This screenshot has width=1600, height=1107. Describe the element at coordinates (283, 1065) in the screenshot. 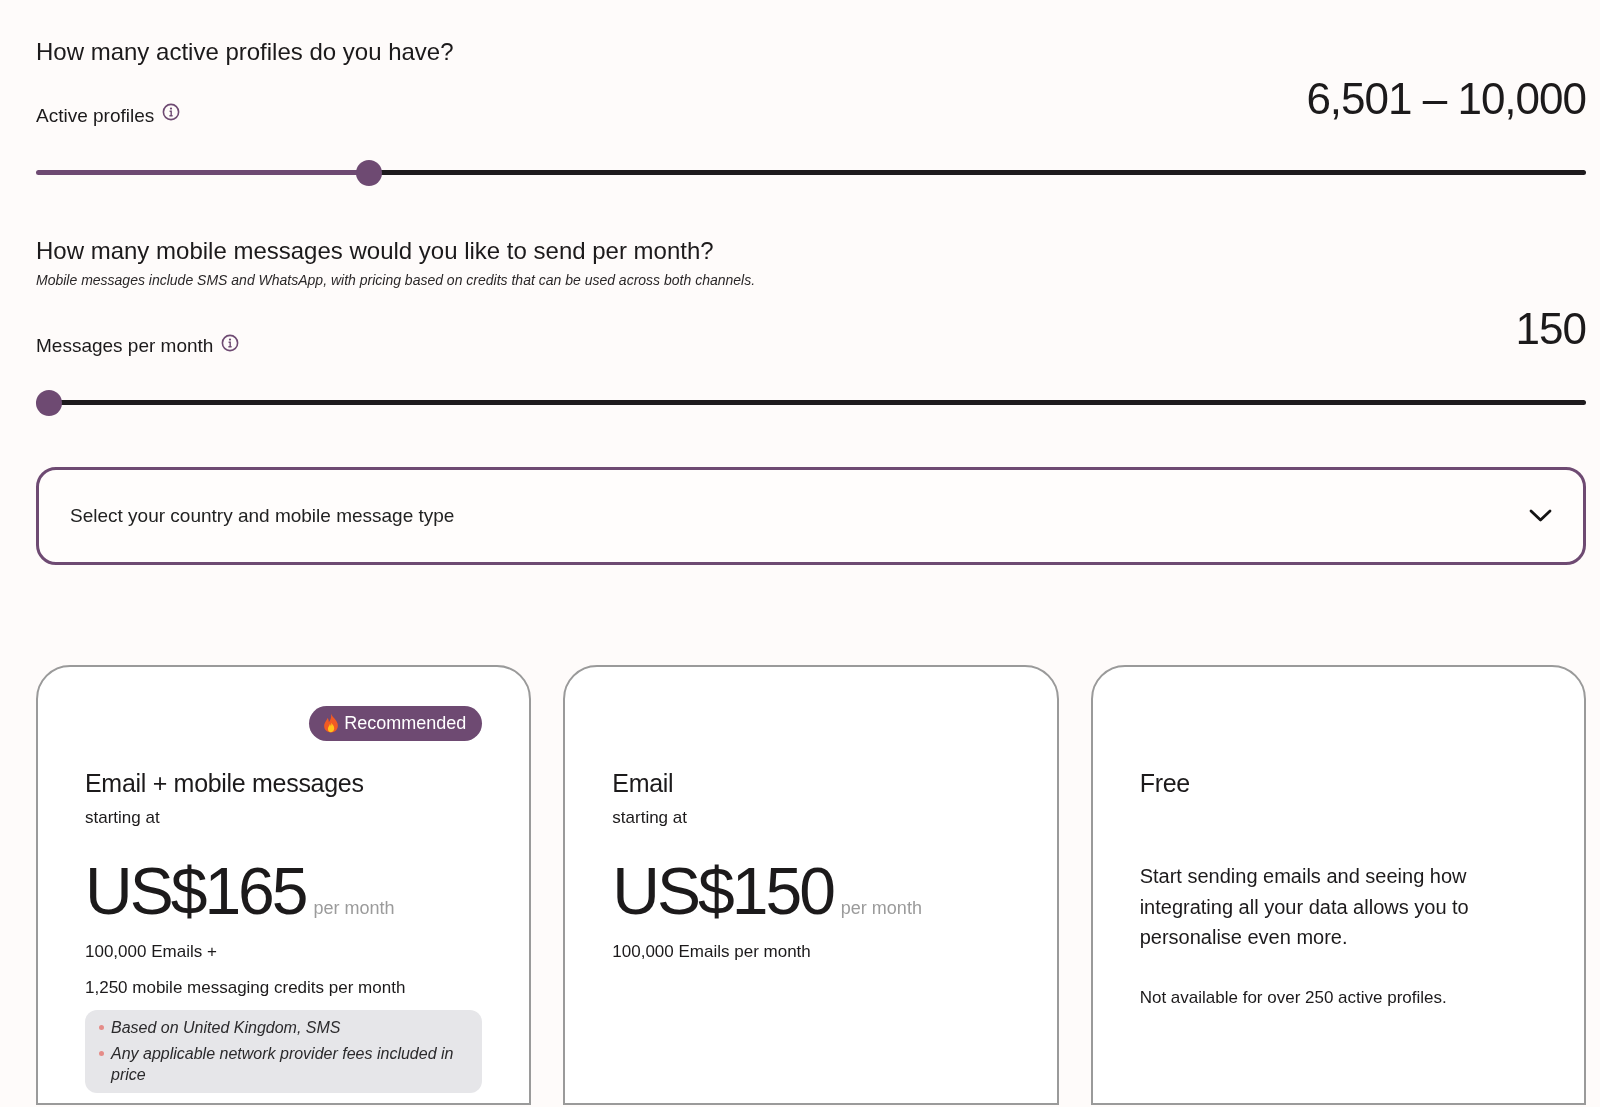

I see `fine-print-text: Any applicable network provider fees included in price` at that location.